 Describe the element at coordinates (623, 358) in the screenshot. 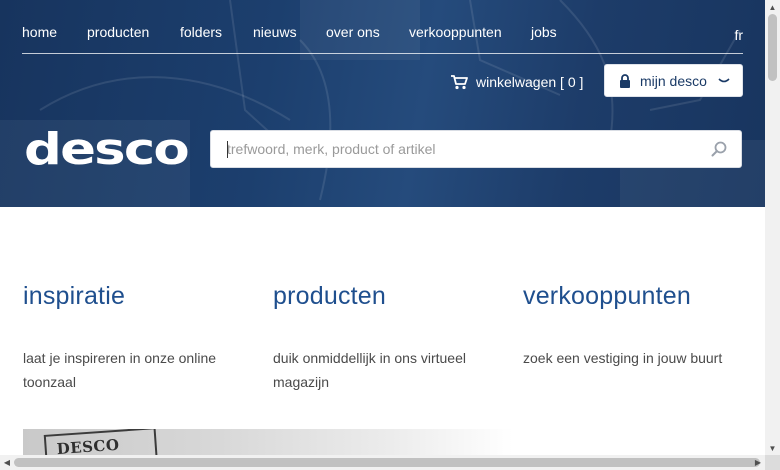

I see `section-text: zoek een vestiging in jouw buurt` at that location.